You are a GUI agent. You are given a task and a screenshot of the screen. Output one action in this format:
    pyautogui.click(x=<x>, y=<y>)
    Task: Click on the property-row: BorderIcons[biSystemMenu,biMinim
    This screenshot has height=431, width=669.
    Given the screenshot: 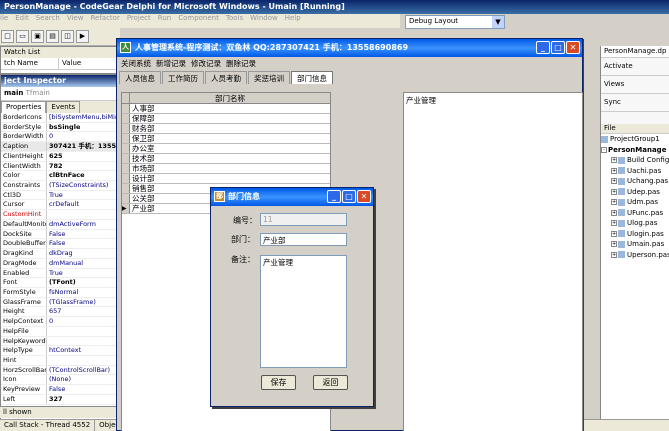 What is the action you would take?
    pyautogui.click(x=59, y=118)
    